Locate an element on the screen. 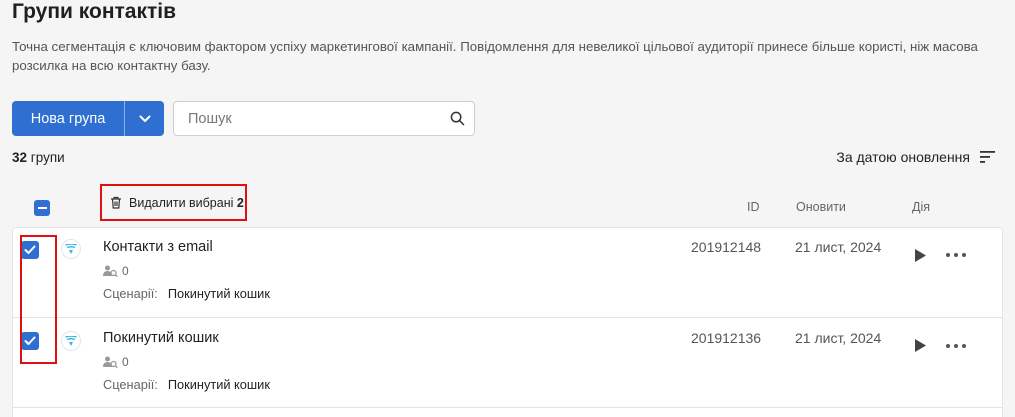  chevron-down-icon is located at coordinates (144, 118).